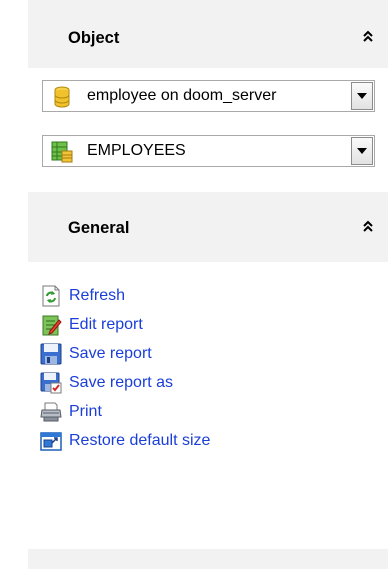 This screenshot has height=569, width=388. What do you see at coordinates (51, 296) in the screenshot?
I see `refresh-icon` at bounding box center [51, 296].